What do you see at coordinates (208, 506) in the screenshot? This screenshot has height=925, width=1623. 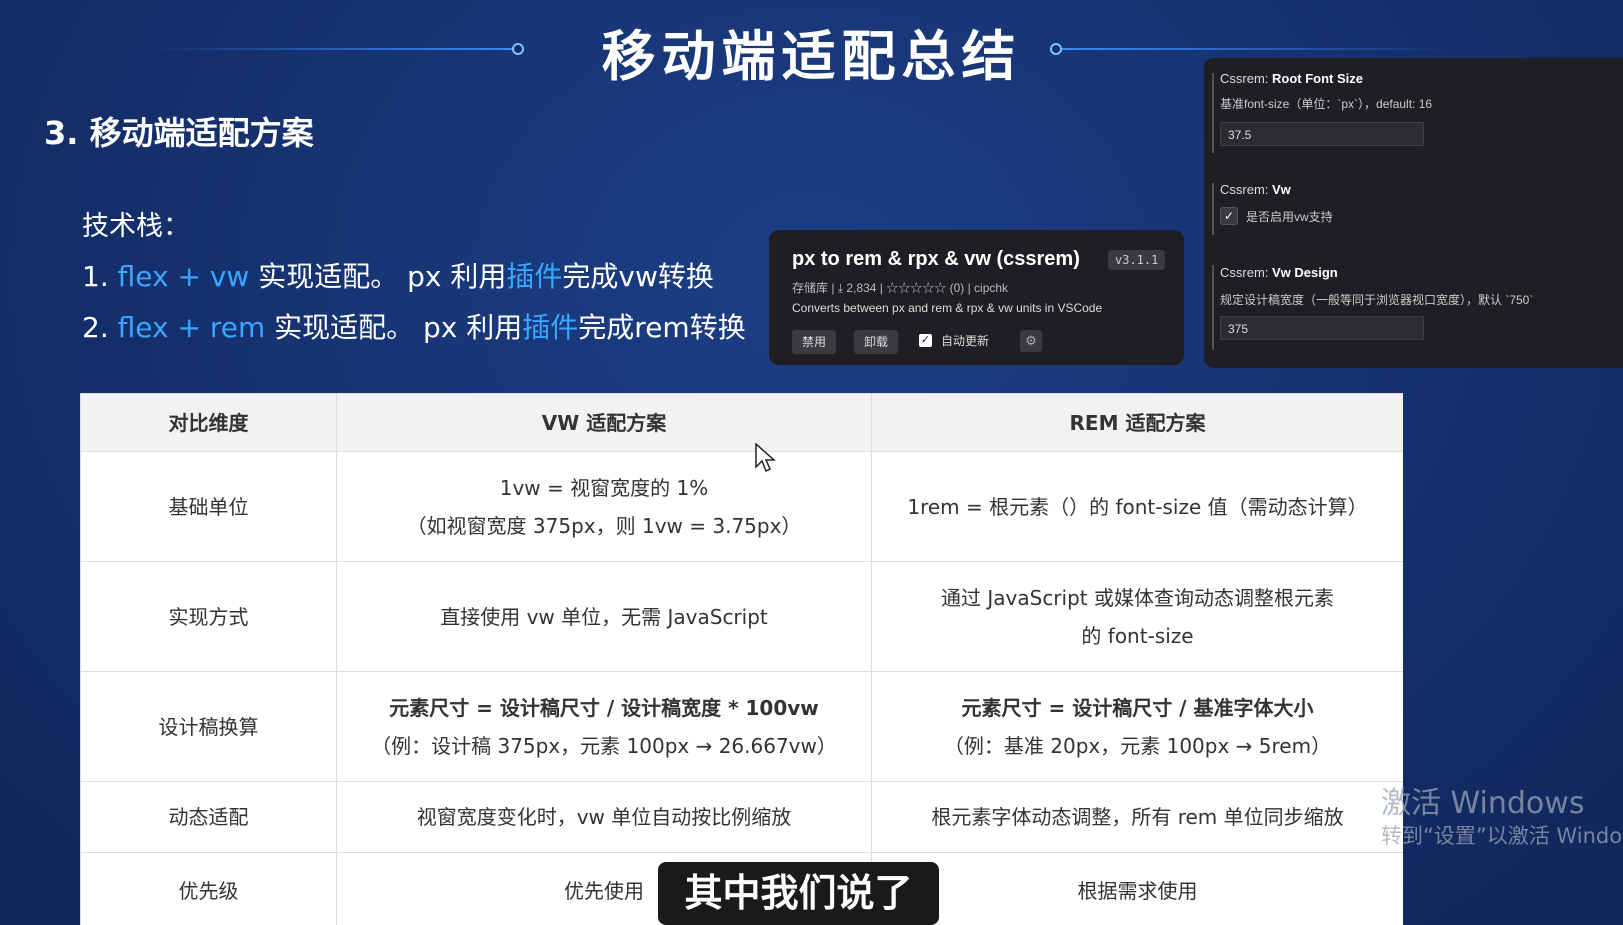 I see `row-dimension: 基础单位` at bounding box center [208, 506].